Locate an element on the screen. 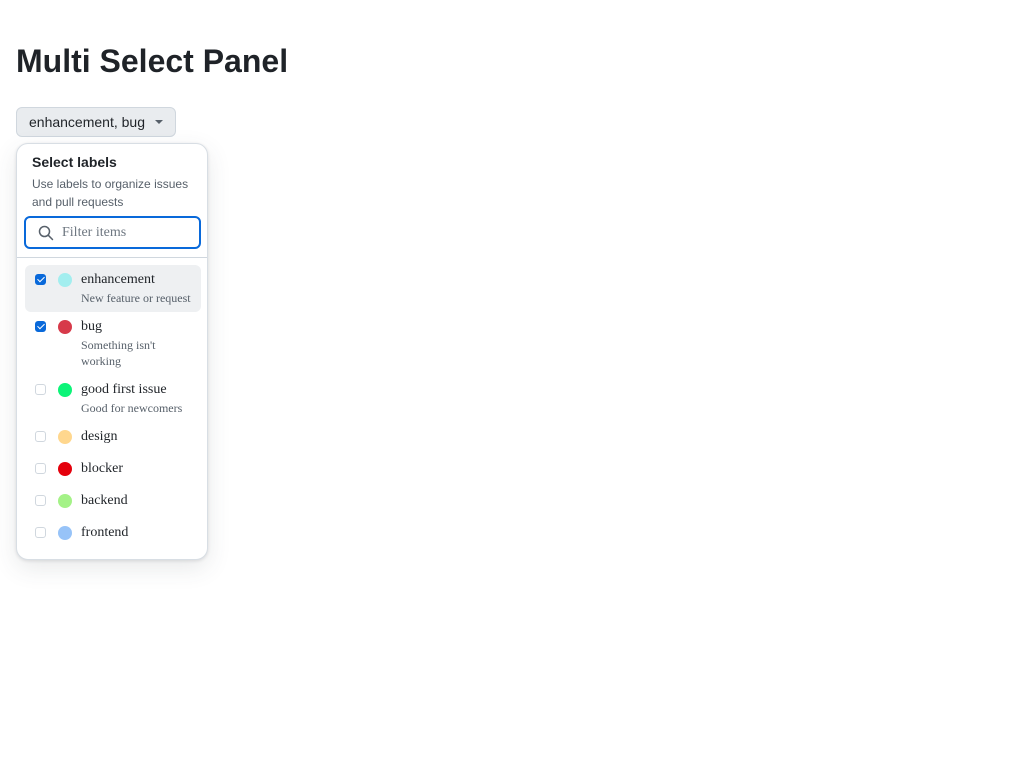 The height and width of the screenshot is (768, 1012). filter-input is located at coordinates (122, 232).